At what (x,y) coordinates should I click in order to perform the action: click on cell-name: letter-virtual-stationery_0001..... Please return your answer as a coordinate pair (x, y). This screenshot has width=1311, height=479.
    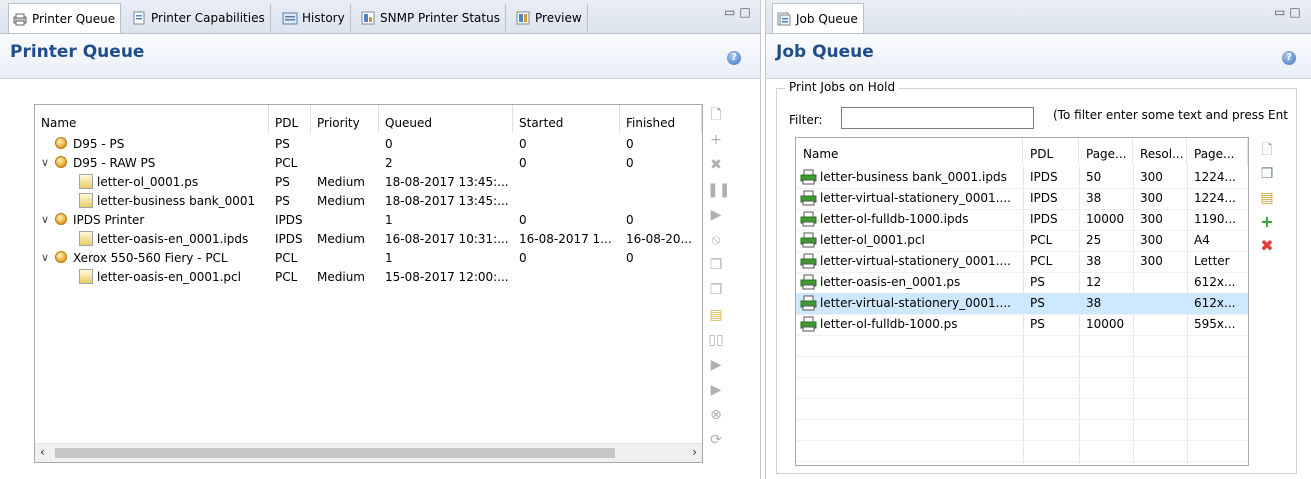
    Looking at the image, I should click on (915, 198).